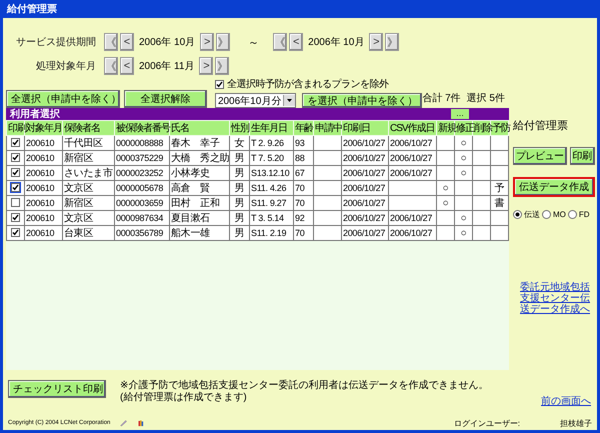  I want to click on note-text: ※介護予防で地域包括支援センター委託の利用者は伝送データを作成できません。(給付管理票は作成できます), so click(305, 392).